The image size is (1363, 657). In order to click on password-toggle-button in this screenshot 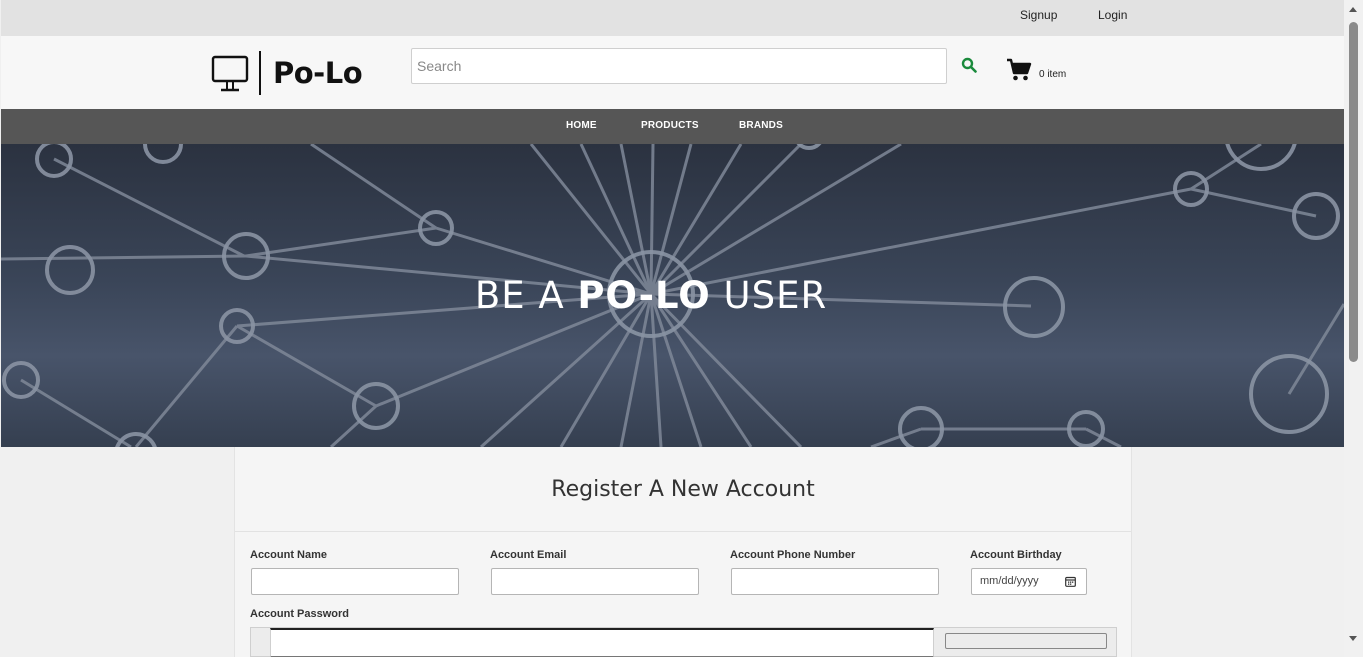, I will do `click(1026, 641)`.